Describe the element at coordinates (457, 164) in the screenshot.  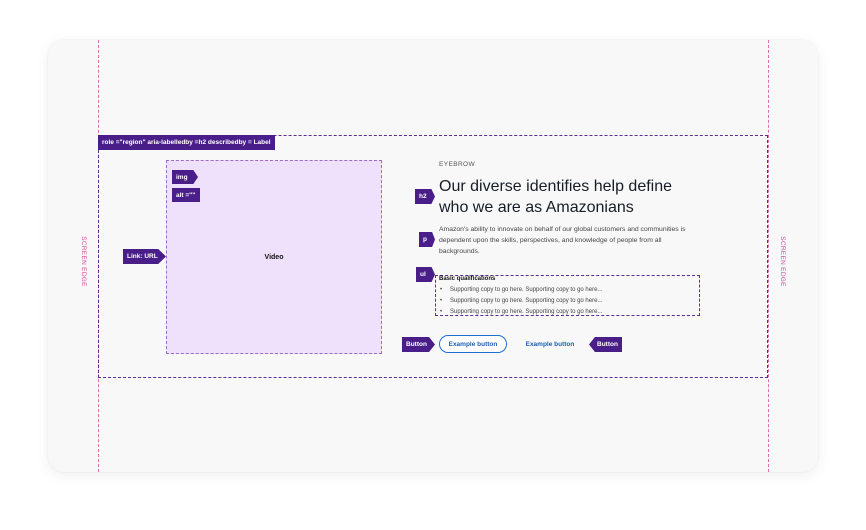
I see `eyebrow-text: EYEBROW` at that location.